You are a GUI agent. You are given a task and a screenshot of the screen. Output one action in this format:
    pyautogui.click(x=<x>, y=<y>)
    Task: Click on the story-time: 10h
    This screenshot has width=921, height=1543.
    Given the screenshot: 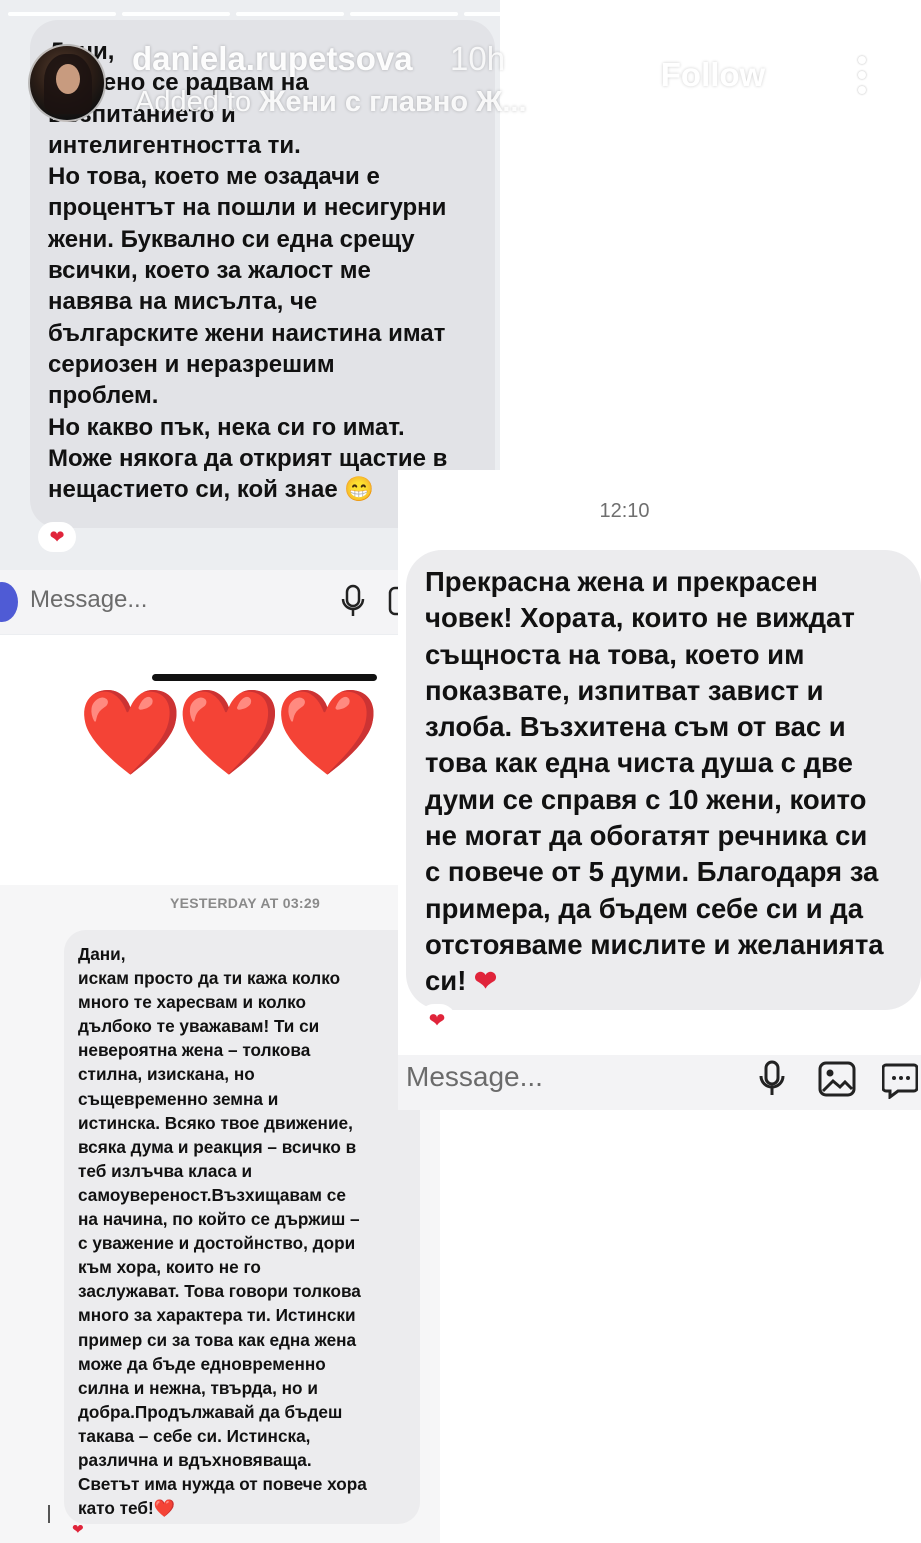 What is the action you would take?
    pyautogui.click(x=478, y=58)
    